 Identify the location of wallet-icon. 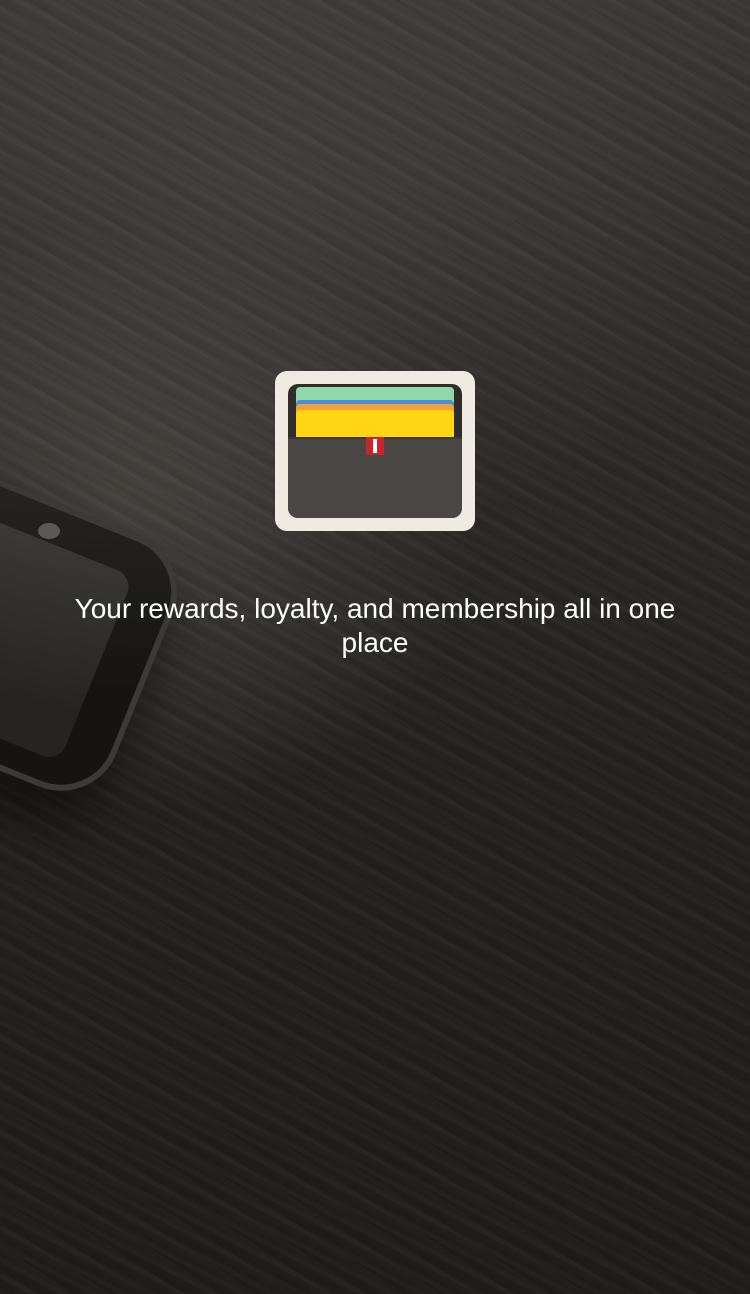
(375, 451).